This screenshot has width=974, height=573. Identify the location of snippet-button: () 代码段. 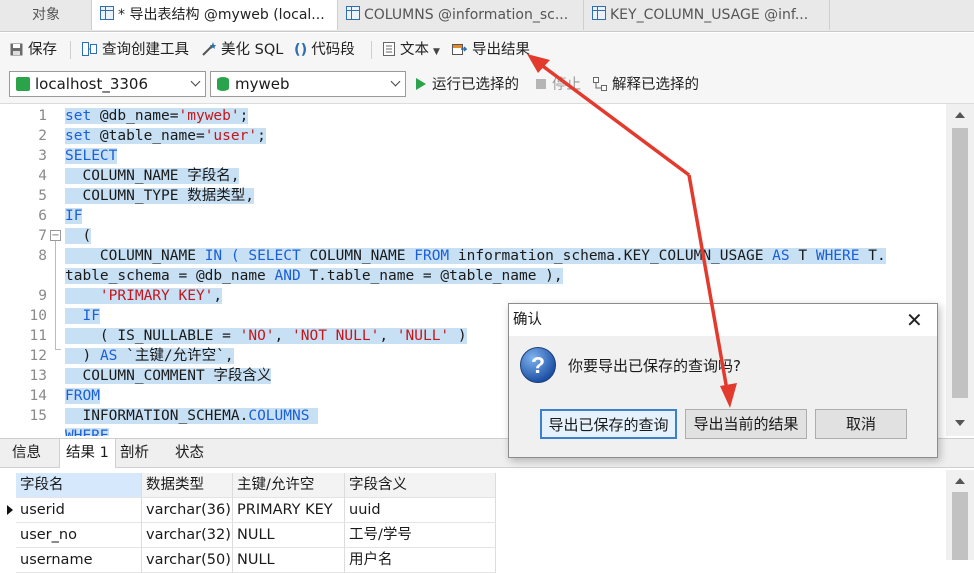
(324, 50).